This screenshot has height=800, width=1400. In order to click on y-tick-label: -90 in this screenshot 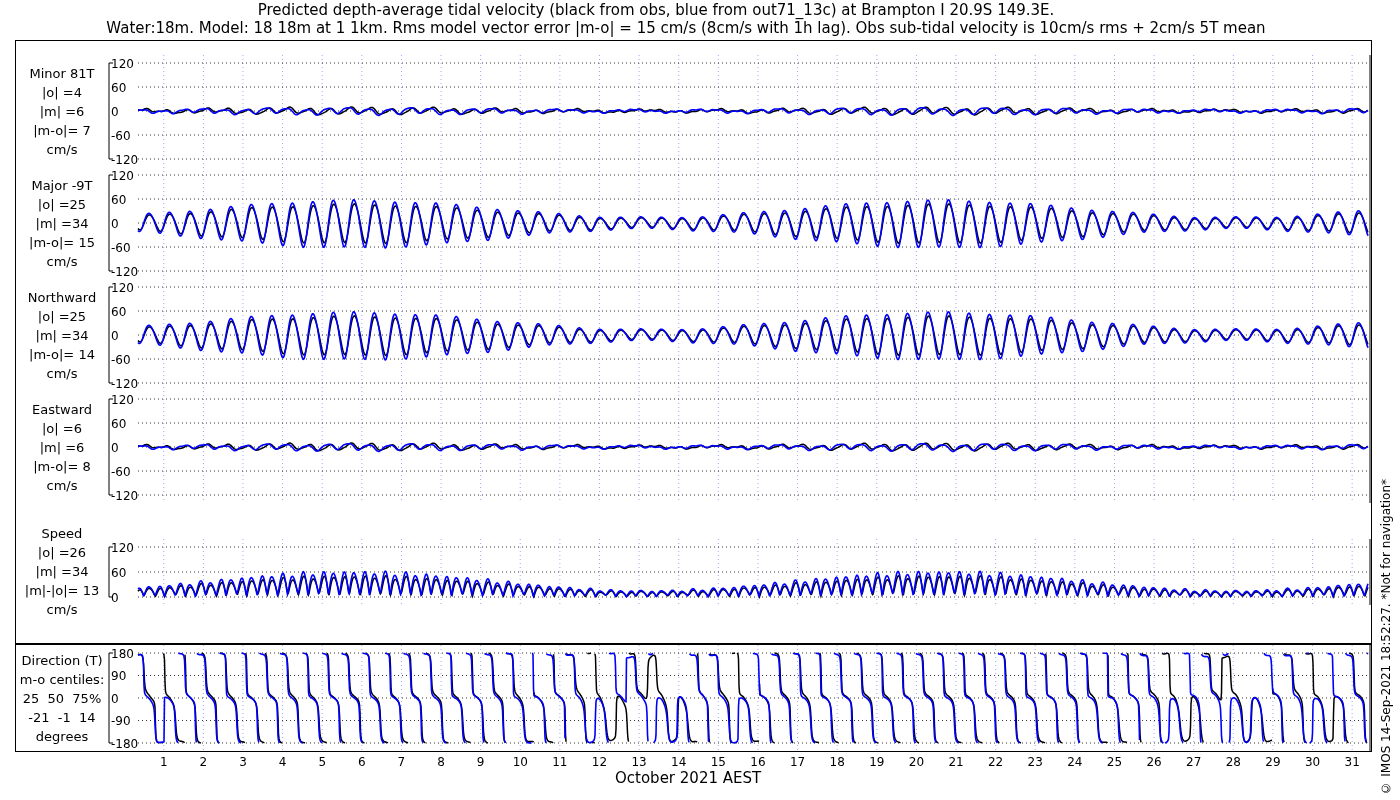, I will do `click(121, 721)`.